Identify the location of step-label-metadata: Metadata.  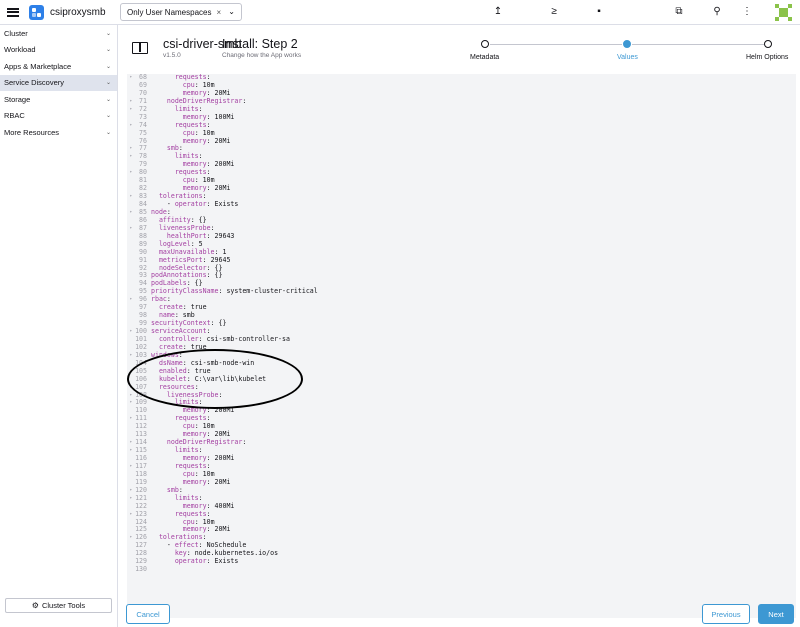
(484, 57).